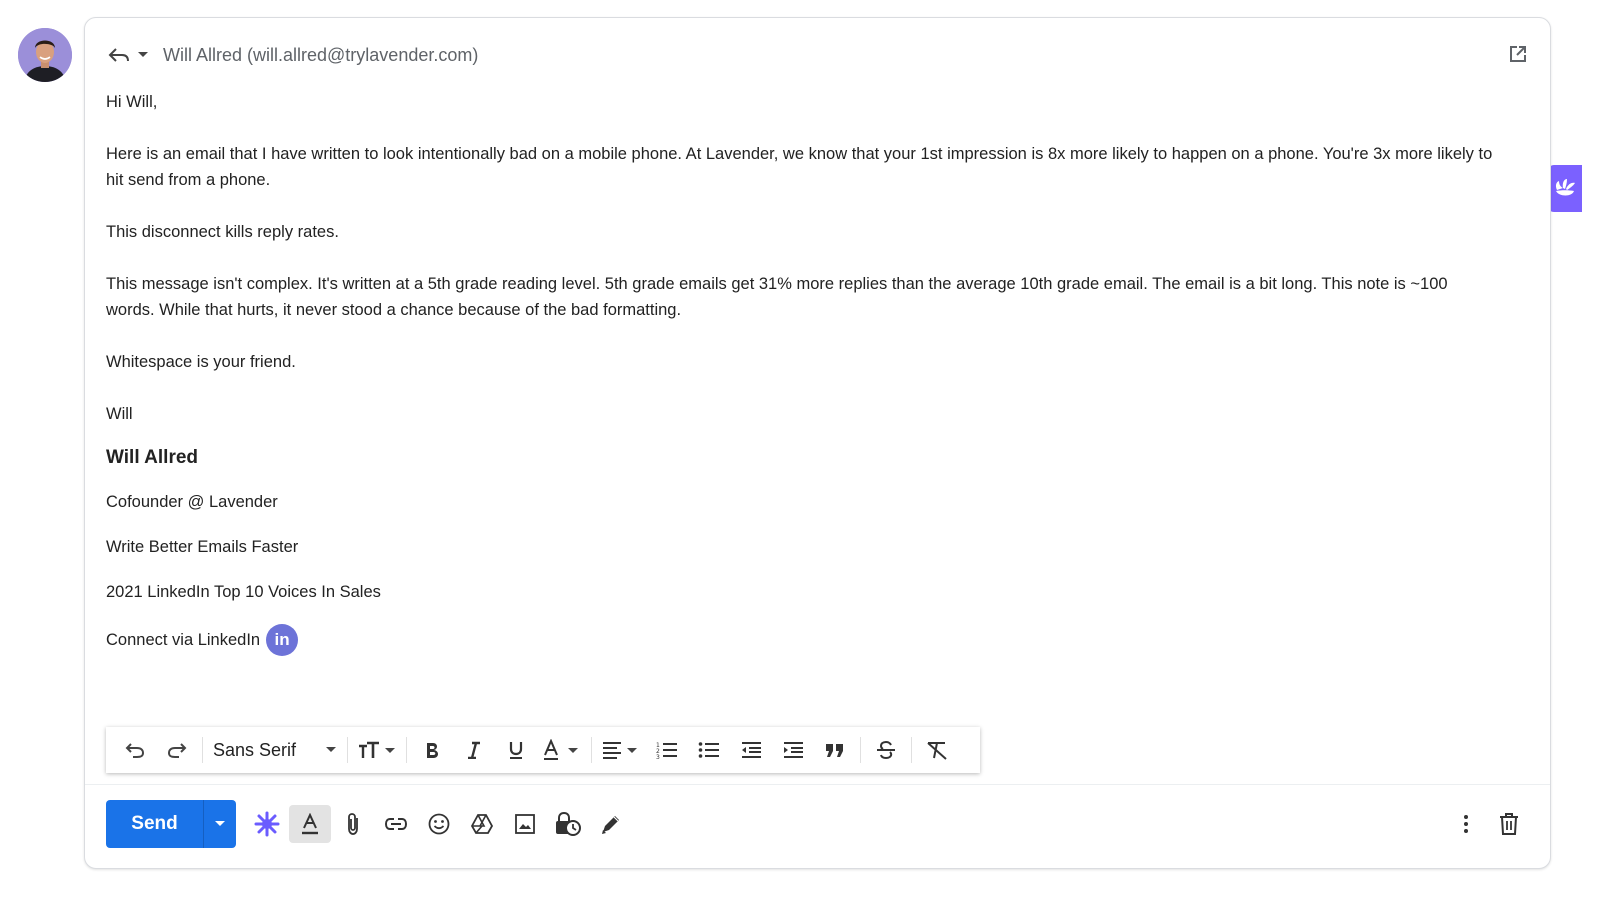 The image size is (1600, 906). What do you see at coordinates (255, 749) in the screenshot?
I see `font-family-value: Sans Serif` at bounding box center [255, 749].